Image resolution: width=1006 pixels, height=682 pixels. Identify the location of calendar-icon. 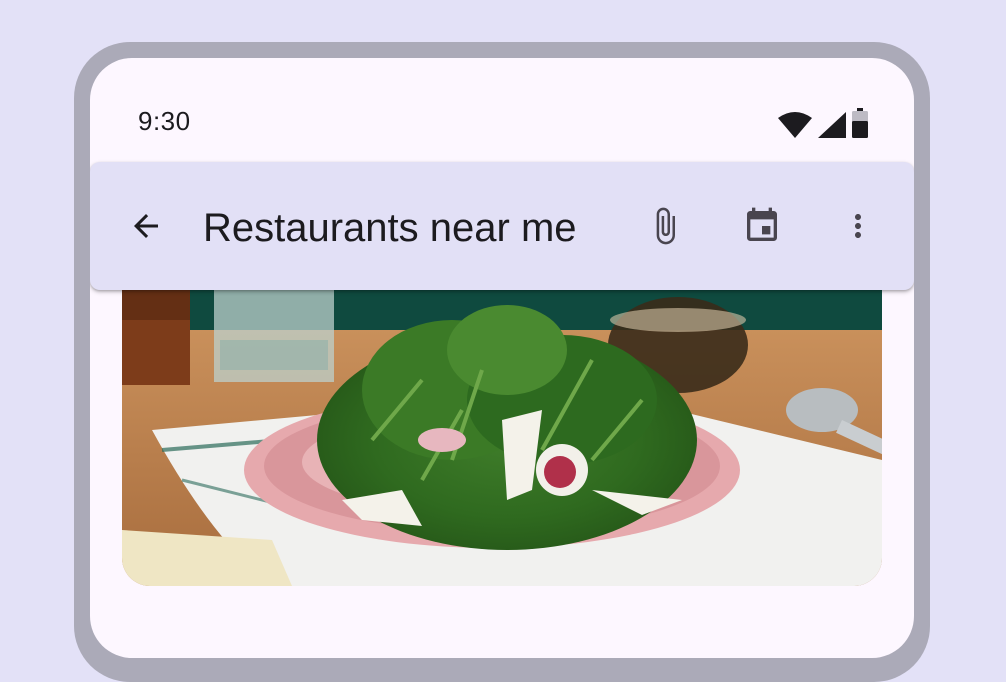
(762, 224).